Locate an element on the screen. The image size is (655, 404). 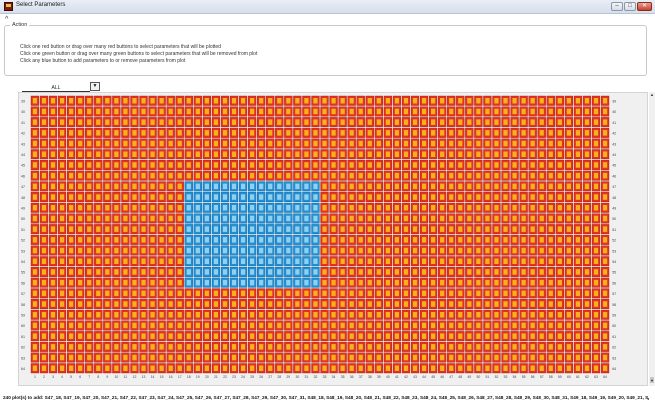
column-label: 52 is located at coordinates (497, 377).